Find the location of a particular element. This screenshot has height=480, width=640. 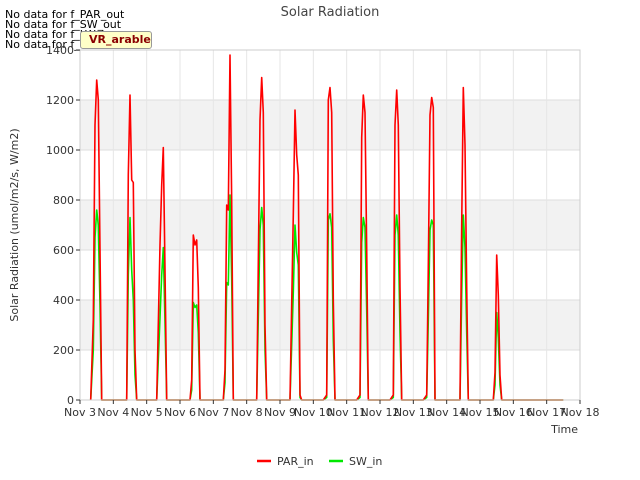

y-tick-label: 1400 is located at coordinates (60, 50).